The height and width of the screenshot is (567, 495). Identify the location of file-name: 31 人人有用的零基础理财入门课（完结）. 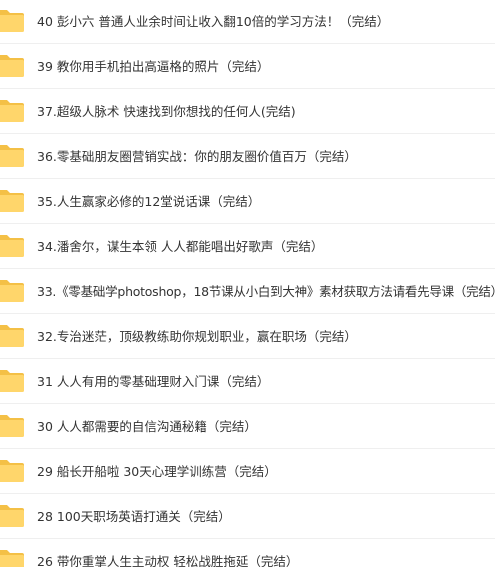
(153, 381).